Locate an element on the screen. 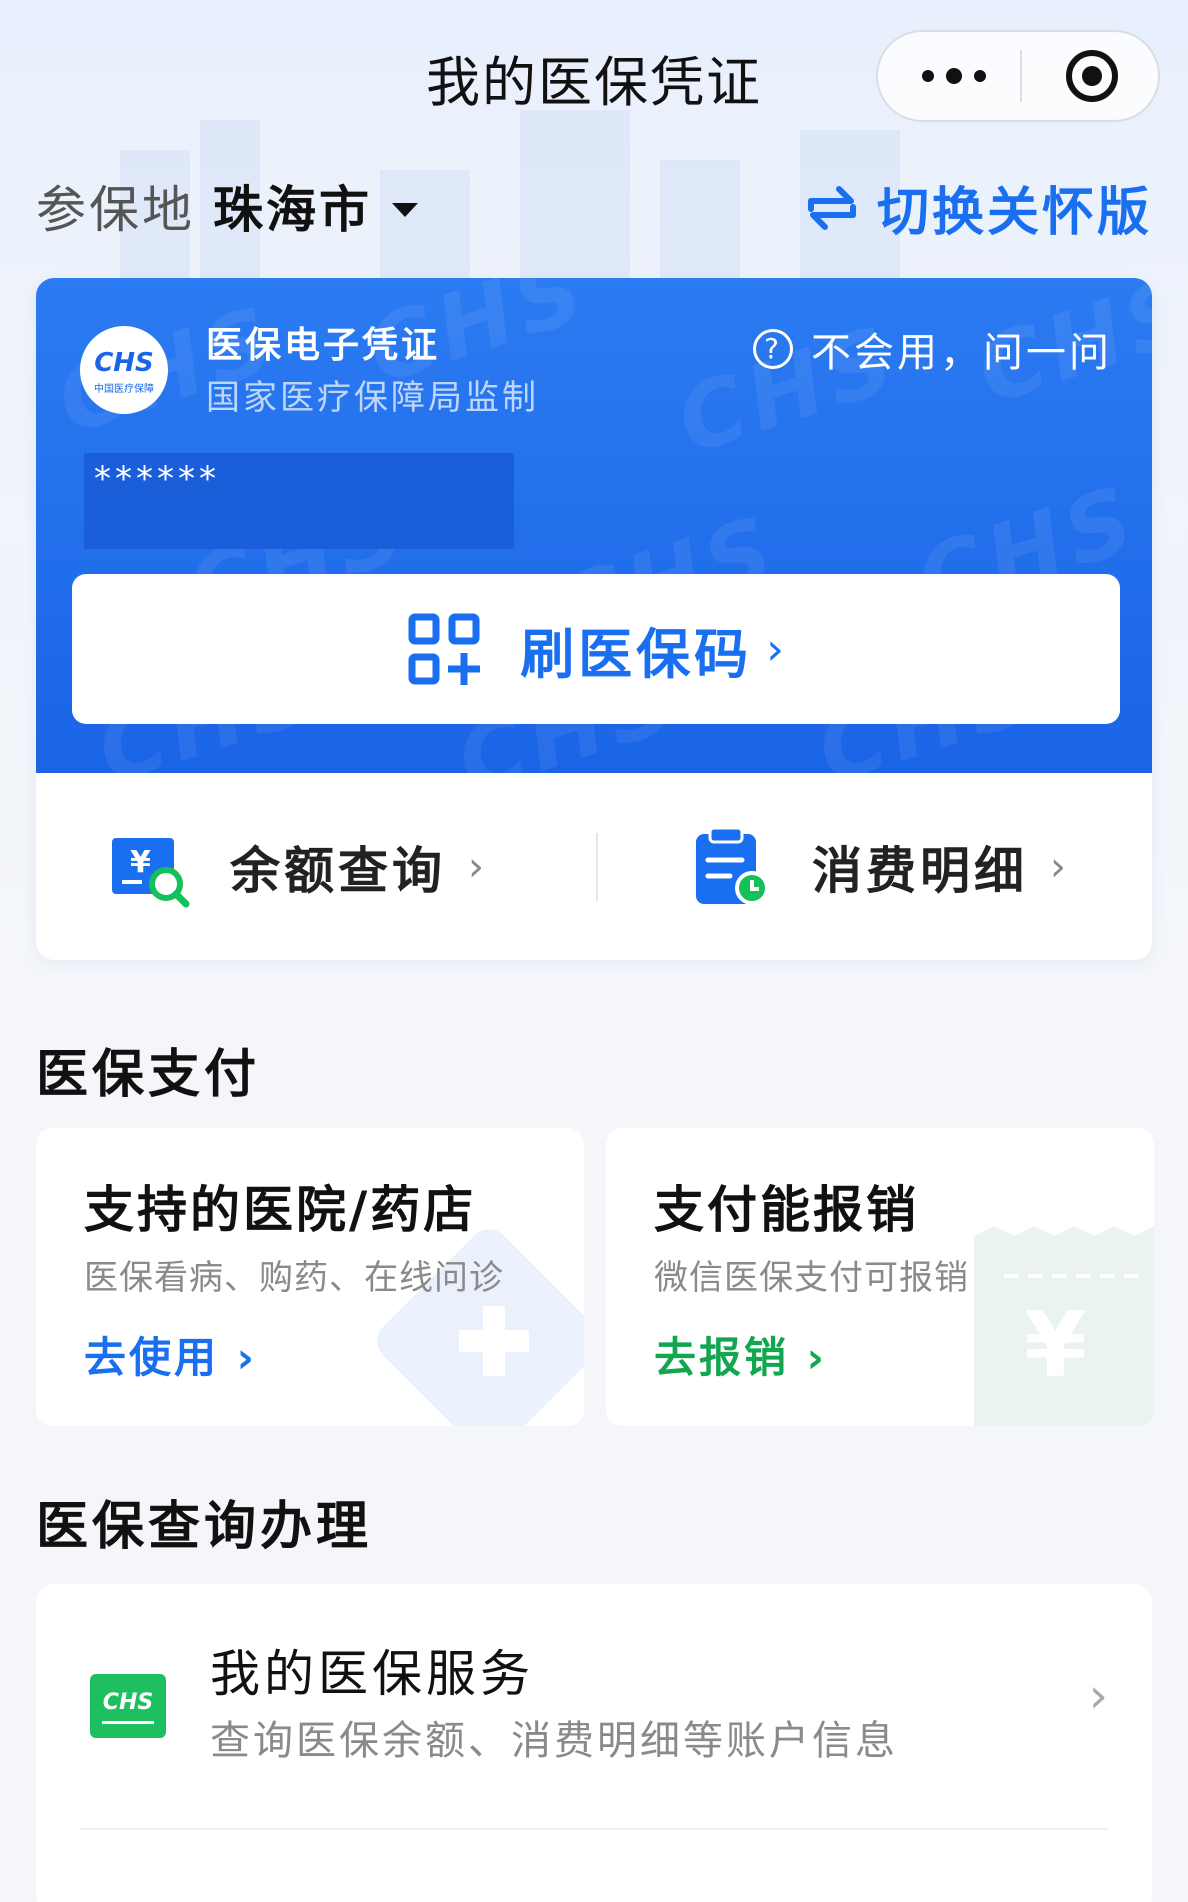 The width and height of the screenshot is (1188, 1902). masked-name-block: ****** is located at coordinates (299, 501).